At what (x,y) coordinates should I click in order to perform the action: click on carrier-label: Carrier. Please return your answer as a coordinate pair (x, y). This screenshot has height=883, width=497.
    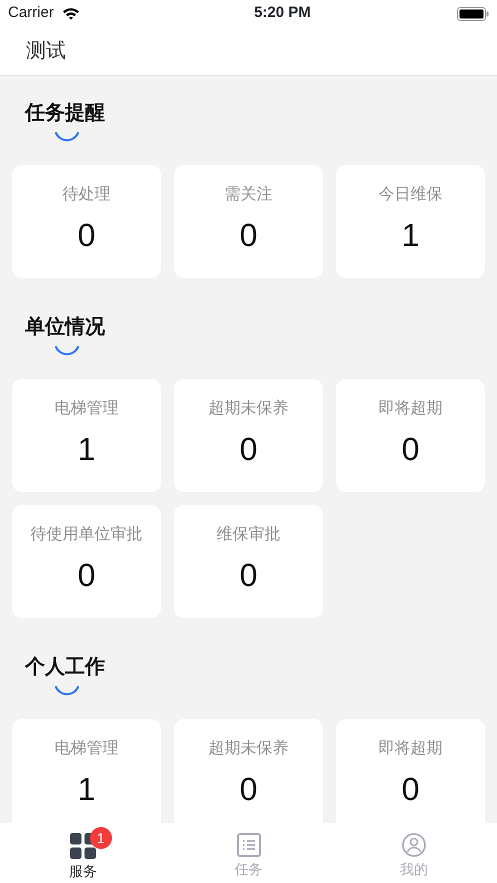
    Looking at the image, I should click on (31, 13).